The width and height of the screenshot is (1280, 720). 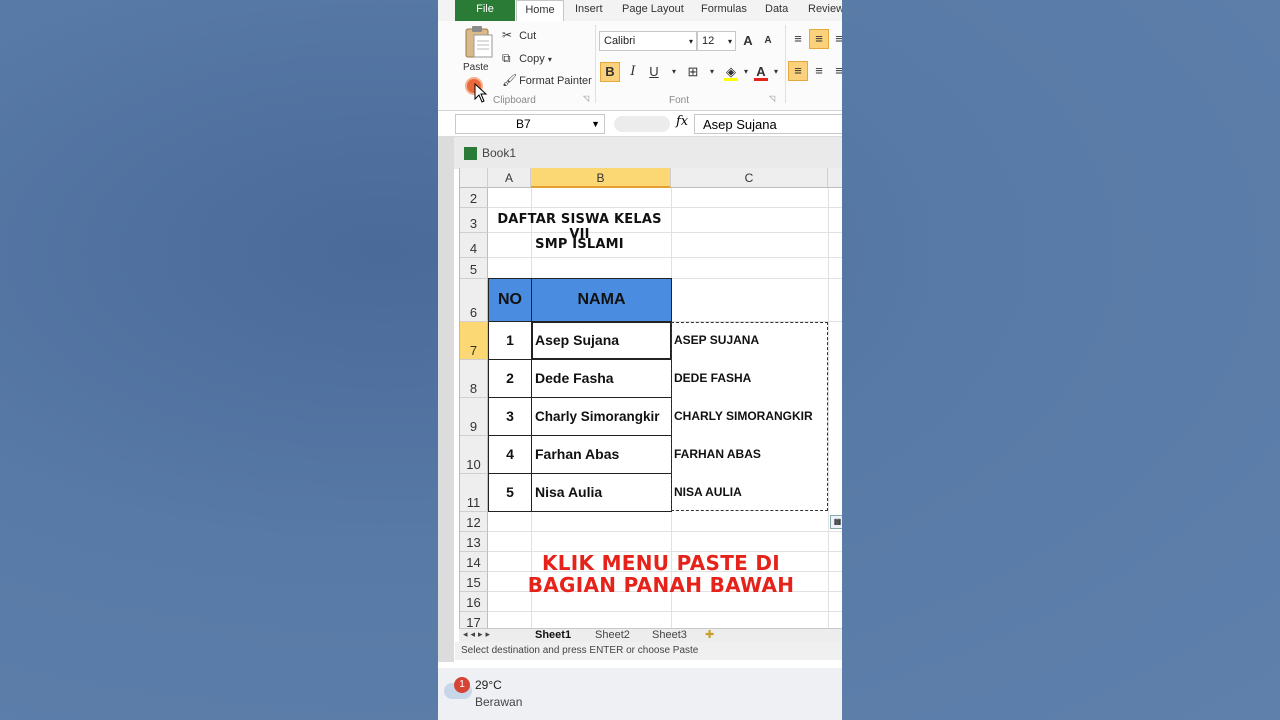 I want to click on row-header: 12, so click(x=474, y=522).